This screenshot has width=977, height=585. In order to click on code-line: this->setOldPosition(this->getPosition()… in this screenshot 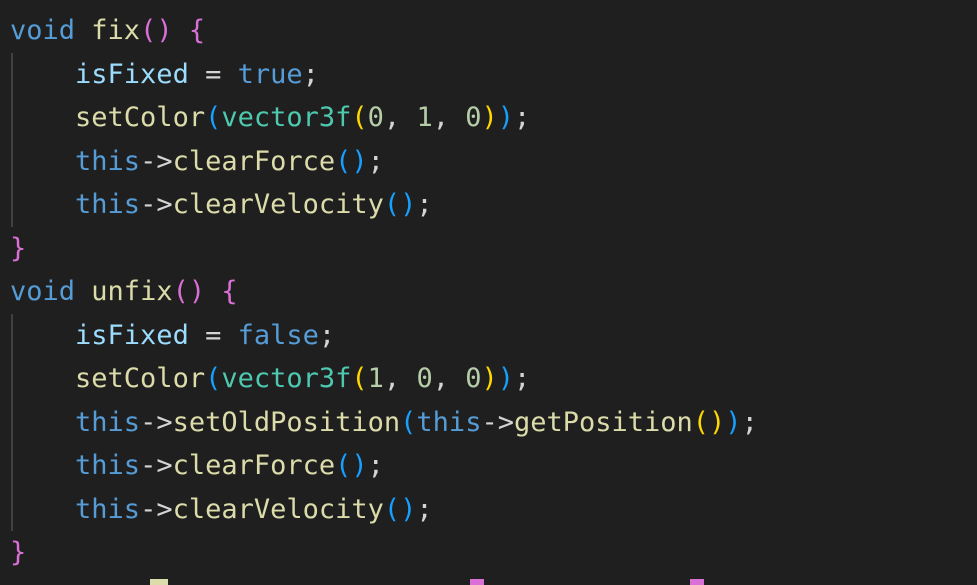, I will do `click(379, 422)`.